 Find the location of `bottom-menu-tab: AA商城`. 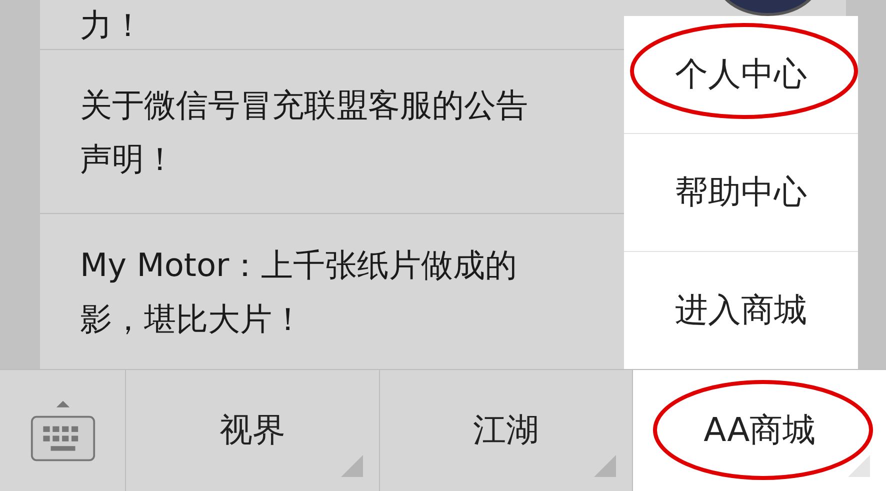

bottom-menu-tab: AA商城 is located at coordinates (759, 430).